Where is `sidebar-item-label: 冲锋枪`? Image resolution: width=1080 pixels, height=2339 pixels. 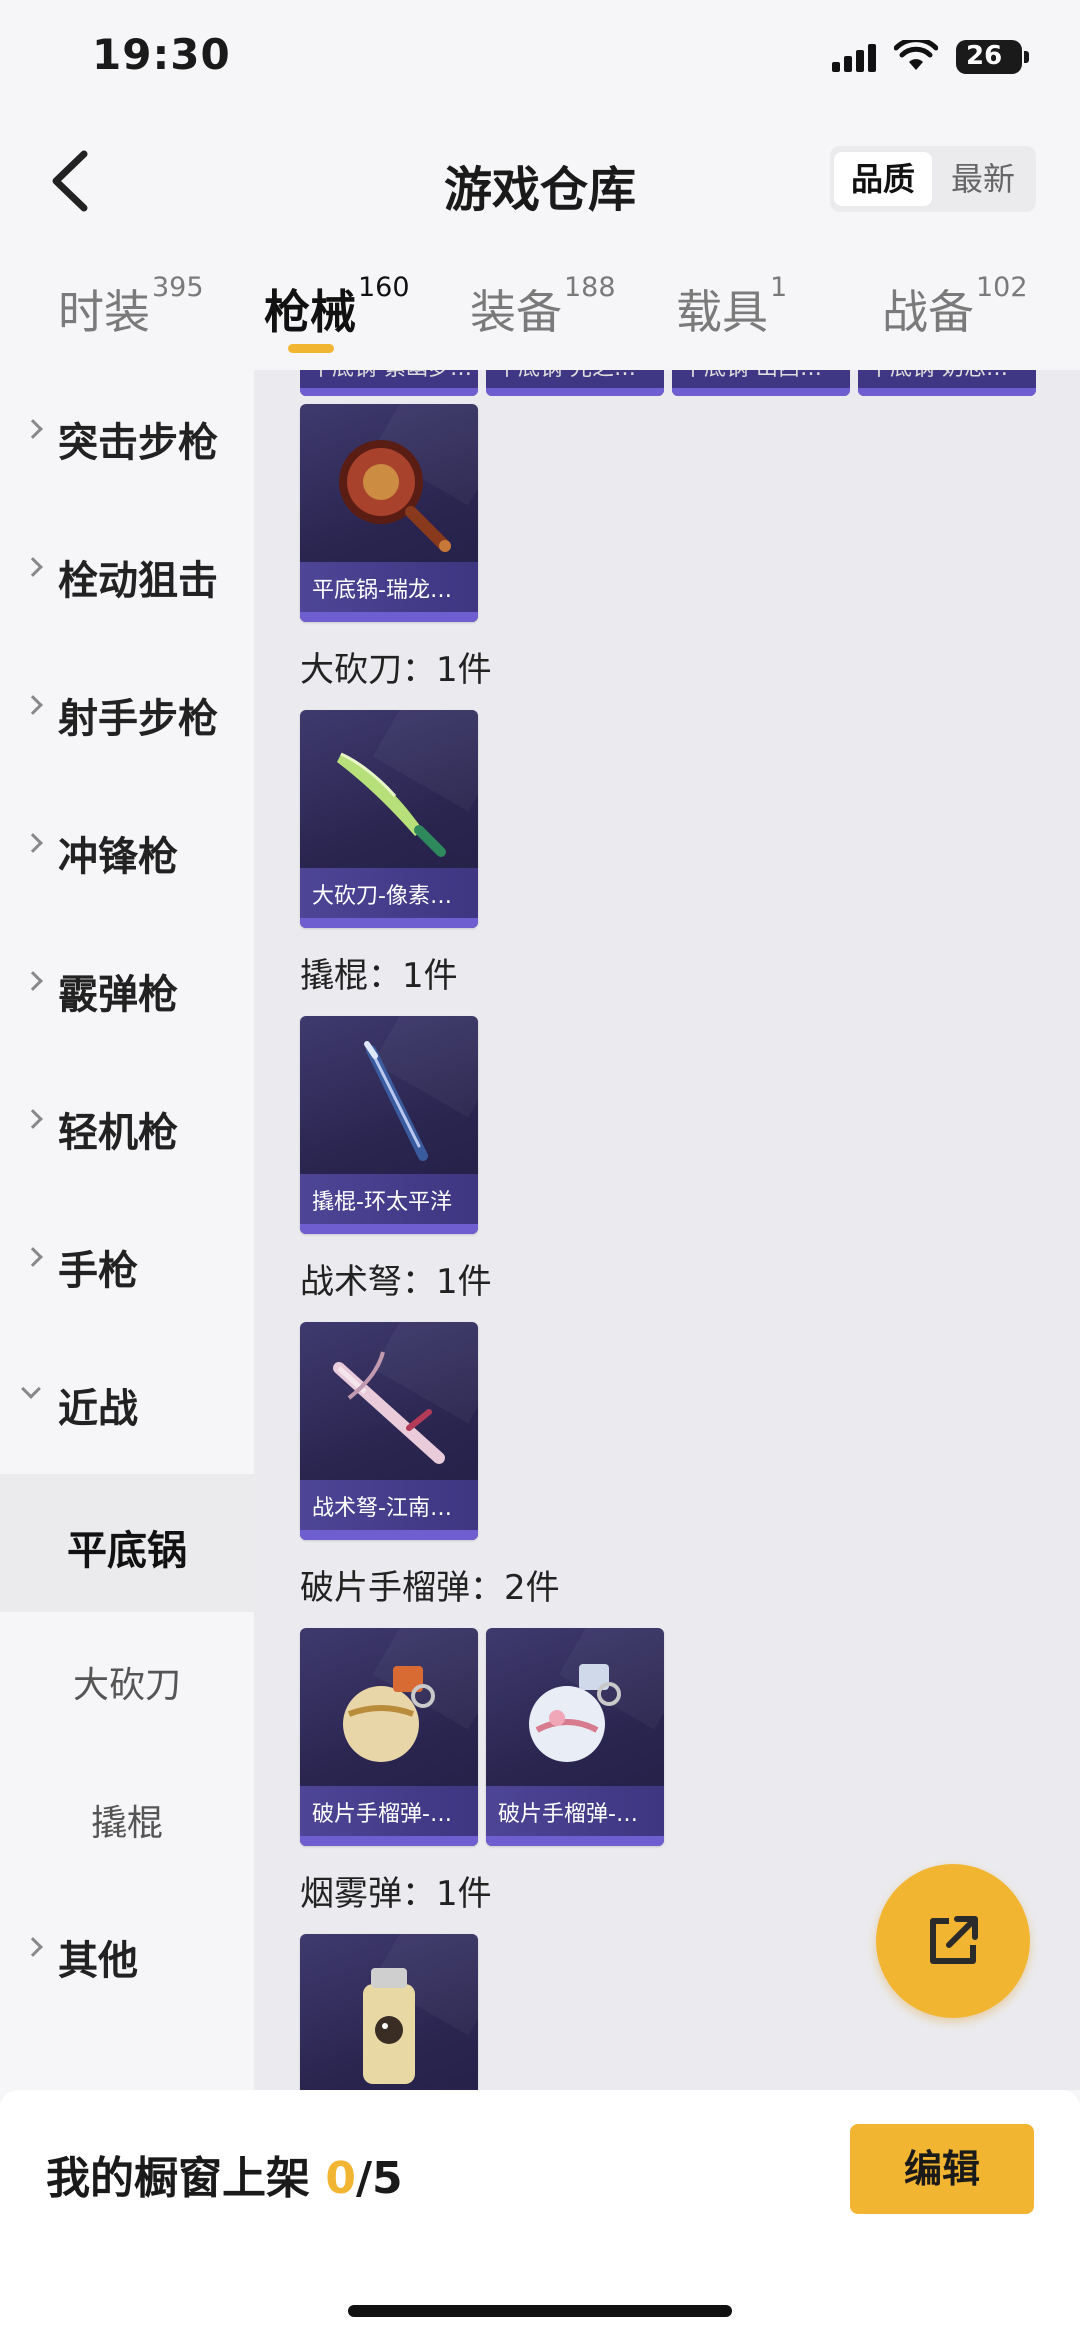
sidebar-item-label: 冲锋枪 is located at coordinates (118, 857).